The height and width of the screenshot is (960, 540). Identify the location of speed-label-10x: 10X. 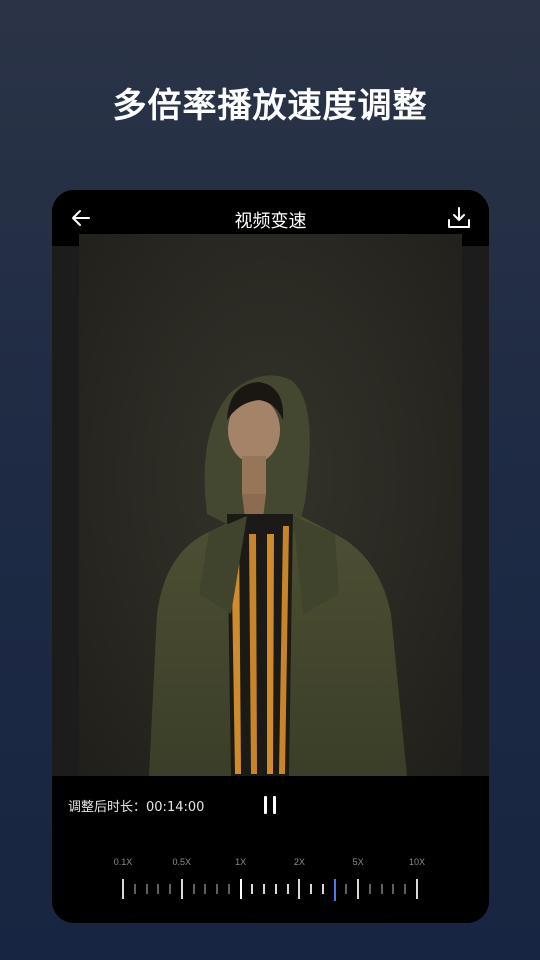
(417, 862).